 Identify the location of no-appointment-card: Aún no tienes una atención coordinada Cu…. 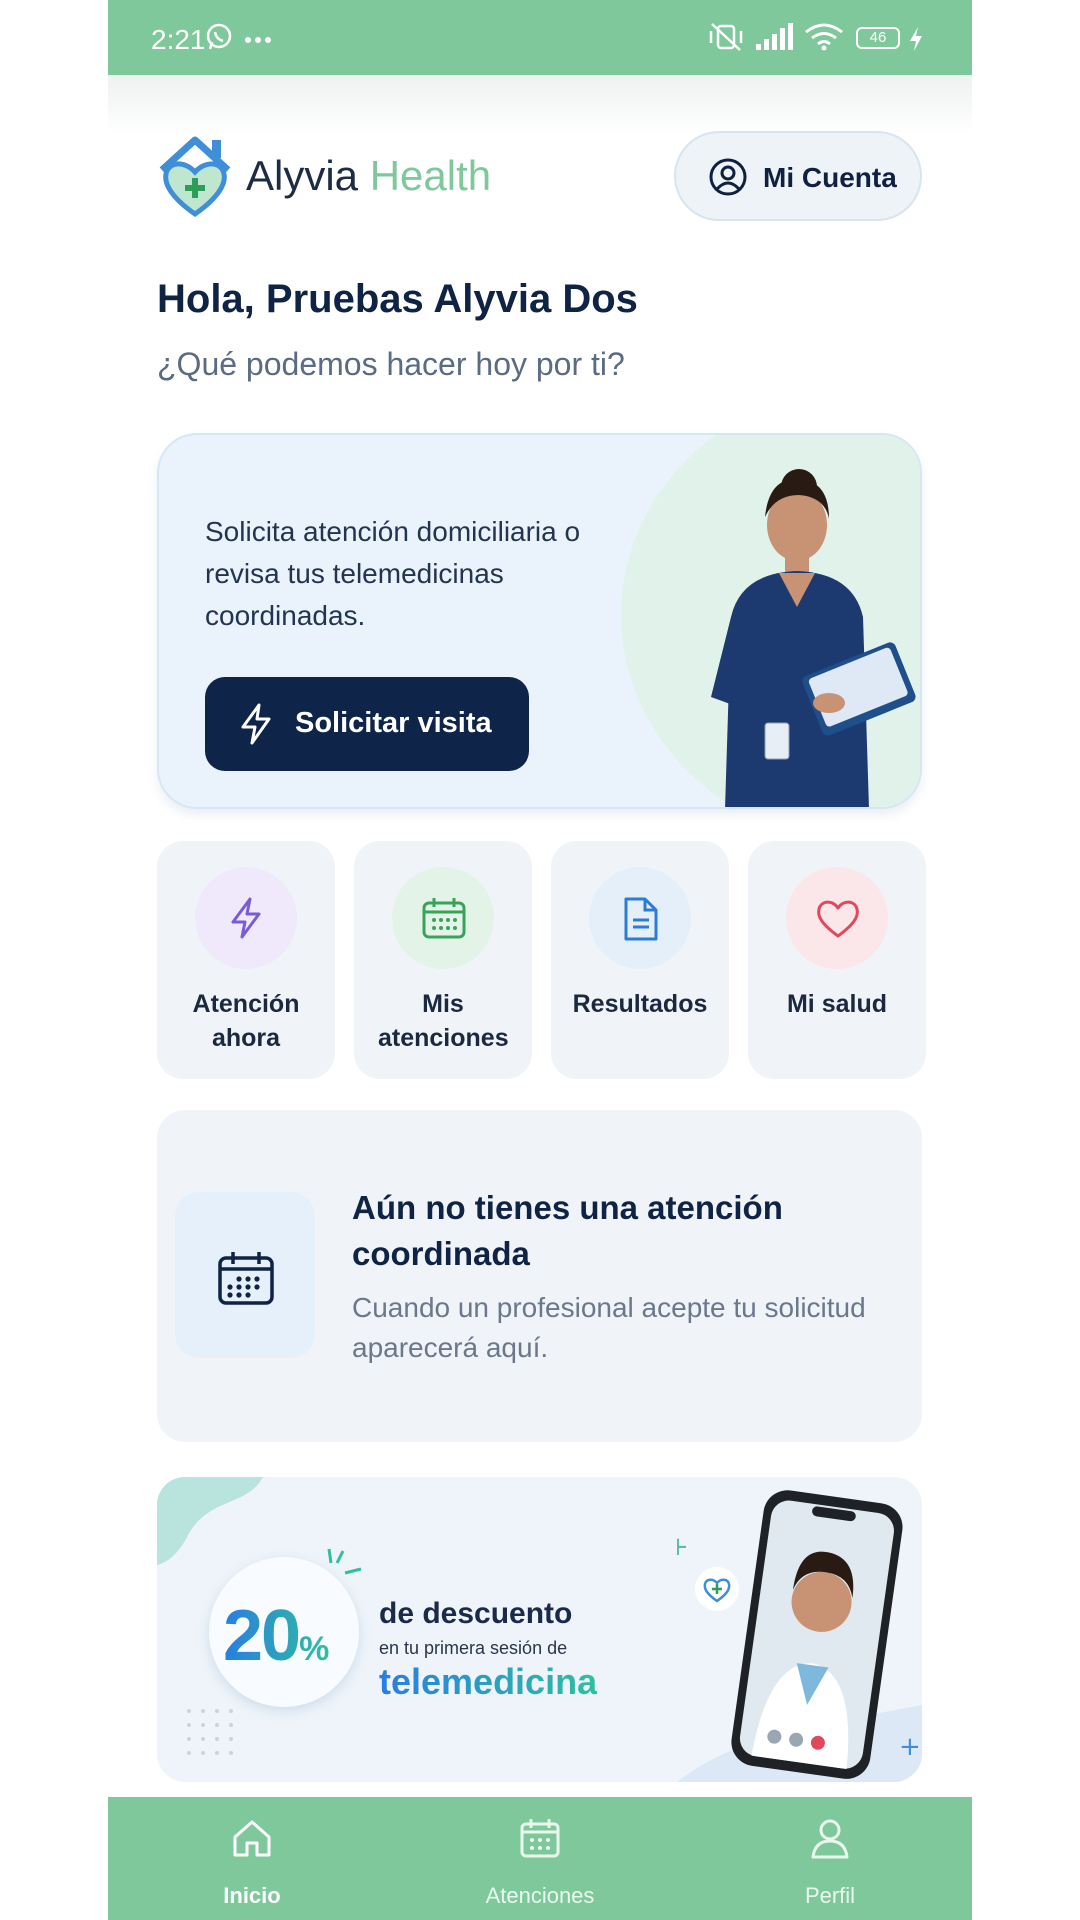
(539, 1276).